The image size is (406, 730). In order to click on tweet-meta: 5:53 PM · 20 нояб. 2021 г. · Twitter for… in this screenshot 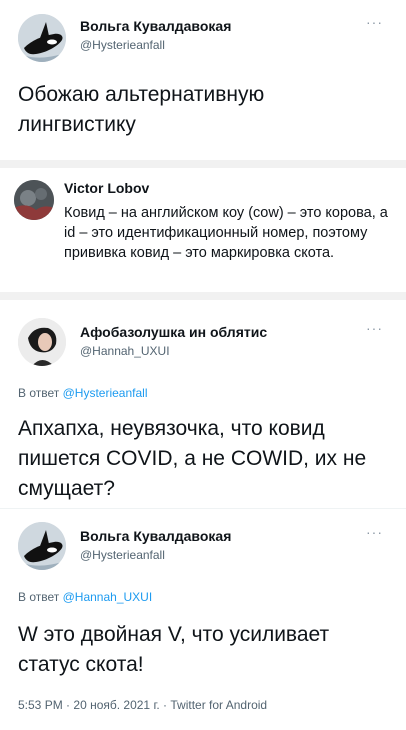, I will do `click(142, 705)`.